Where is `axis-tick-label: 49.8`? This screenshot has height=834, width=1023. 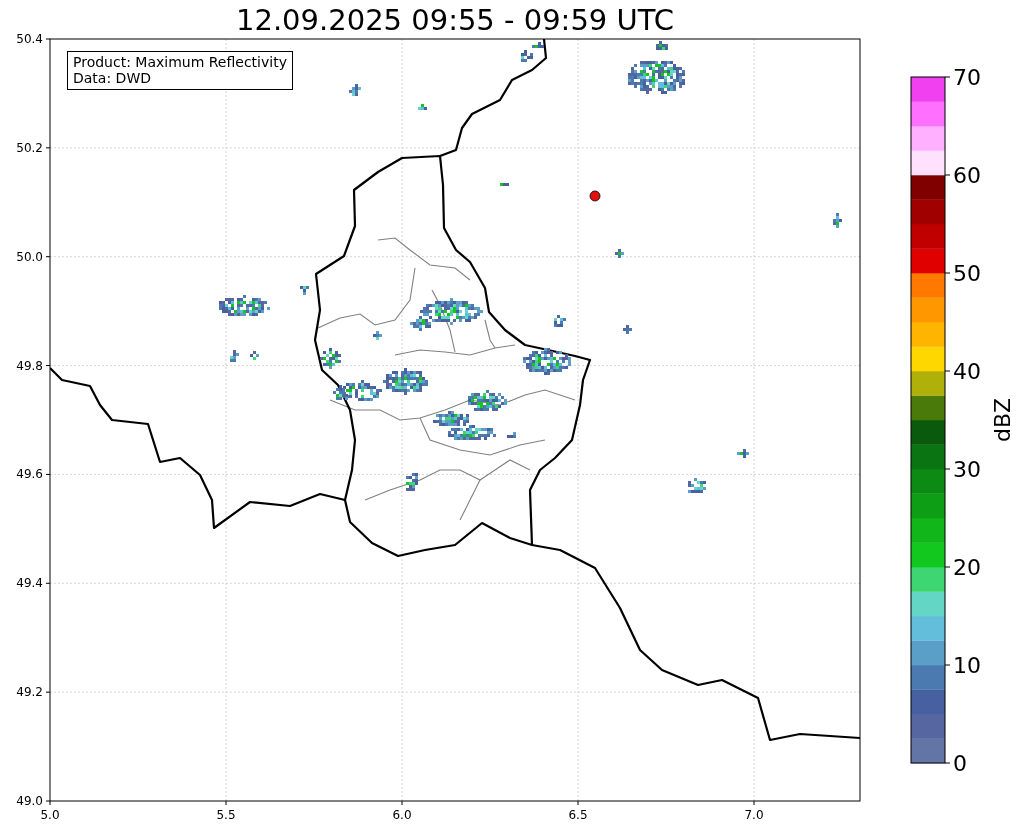
axis-tick-label: 49.8 is located at coordinates (29, 365).